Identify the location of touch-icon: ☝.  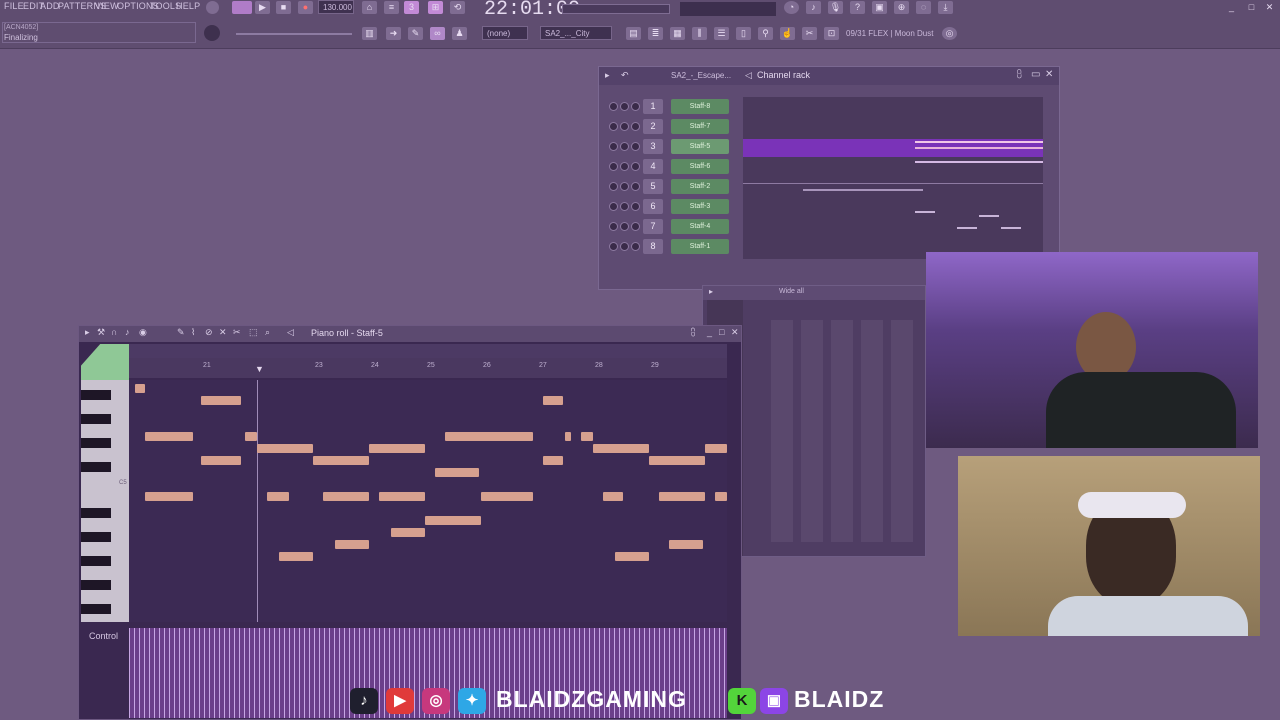
(787, 33).